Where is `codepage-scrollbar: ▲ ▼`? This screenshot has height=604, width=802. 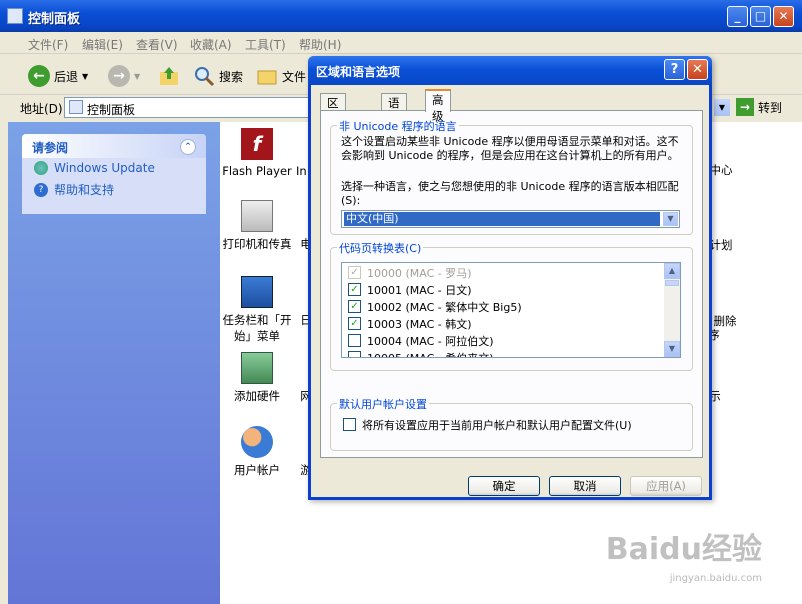 codepage-scrollbar: ▲ ▼ is located at coordinates (672, 310).